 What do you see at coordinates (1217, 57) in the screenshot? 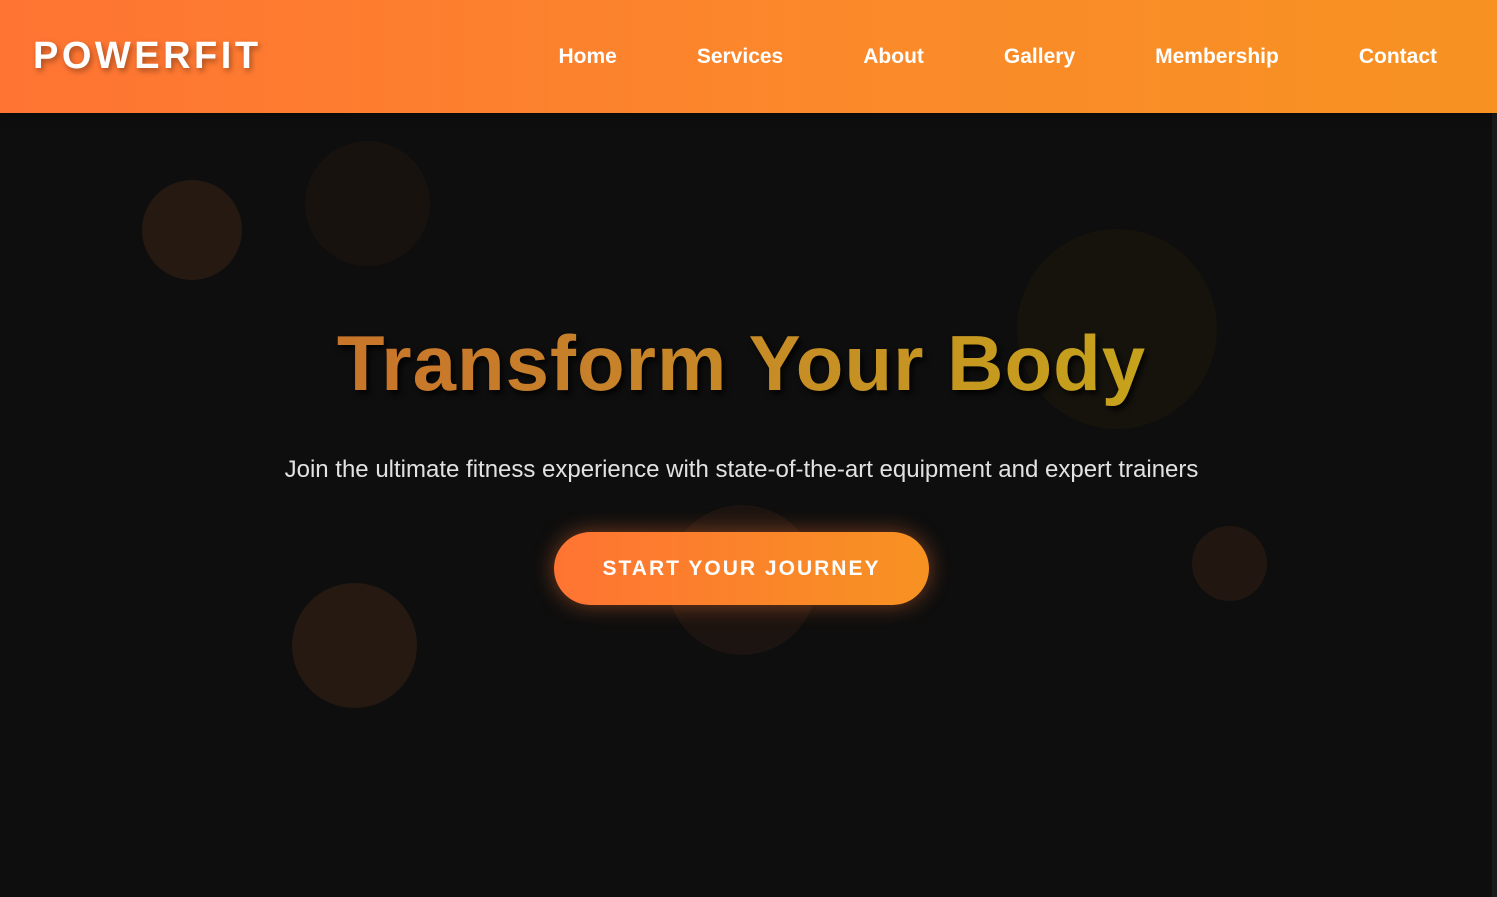
I see `nav-link-membership: Membership` at bounding box center [1217, 57].